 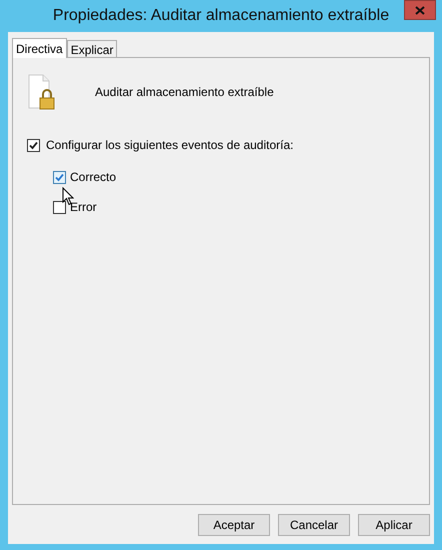 I want to click on dialog-button: Aceptar, so click(x=234, y=525).